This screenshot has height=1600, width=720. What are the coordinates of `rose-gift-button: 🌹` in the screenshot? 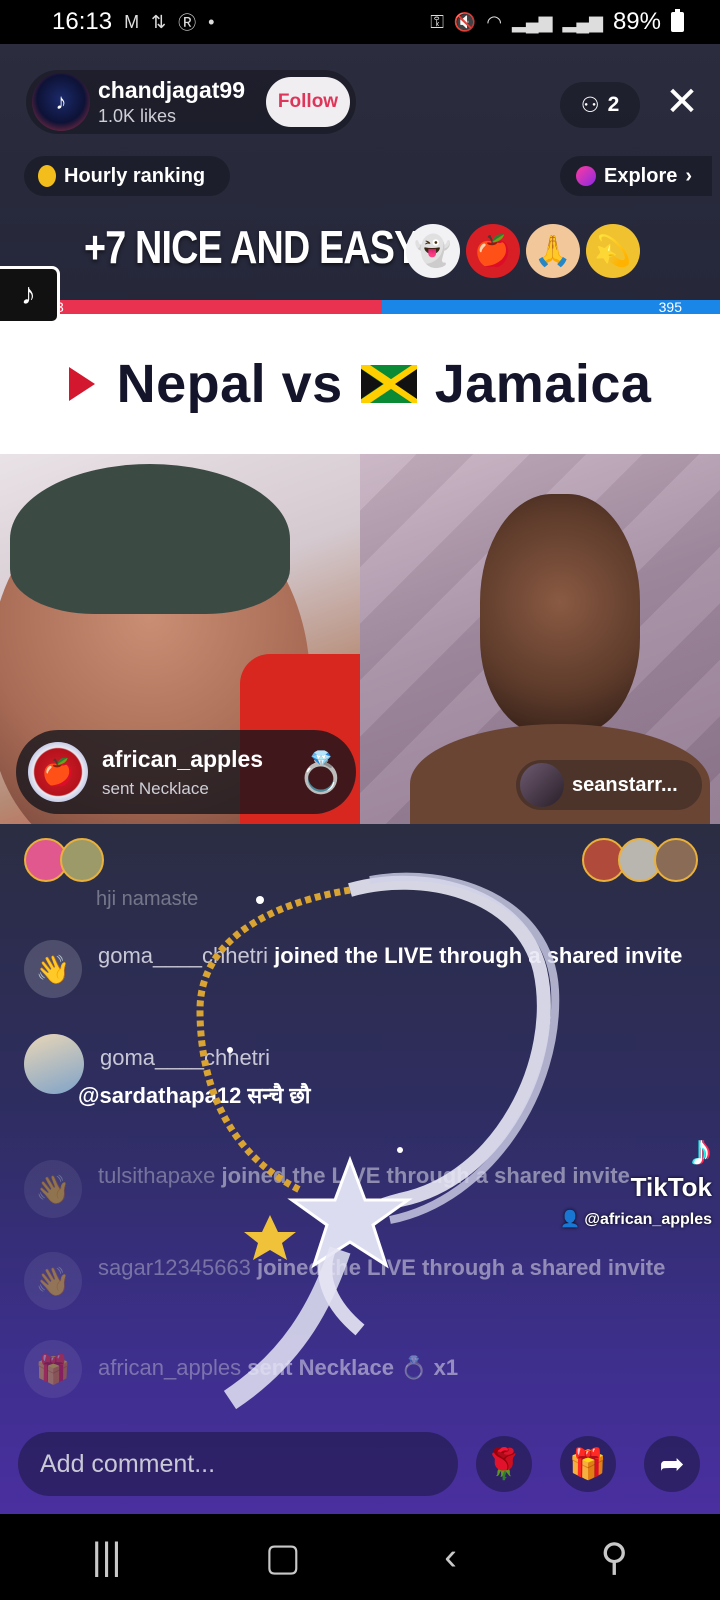 It's located at (504, 1464).